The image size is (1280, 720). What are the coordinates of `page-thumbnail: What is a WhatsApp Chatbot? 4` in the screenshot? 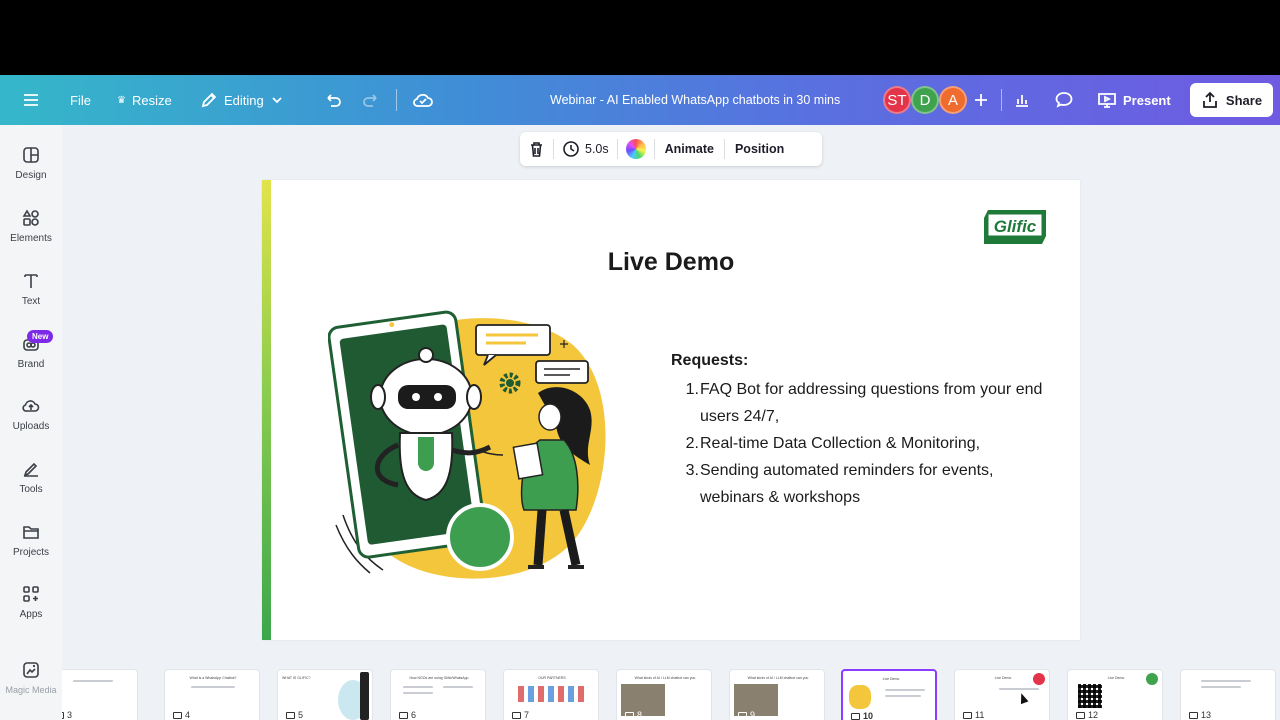 It's located at (212, 694).